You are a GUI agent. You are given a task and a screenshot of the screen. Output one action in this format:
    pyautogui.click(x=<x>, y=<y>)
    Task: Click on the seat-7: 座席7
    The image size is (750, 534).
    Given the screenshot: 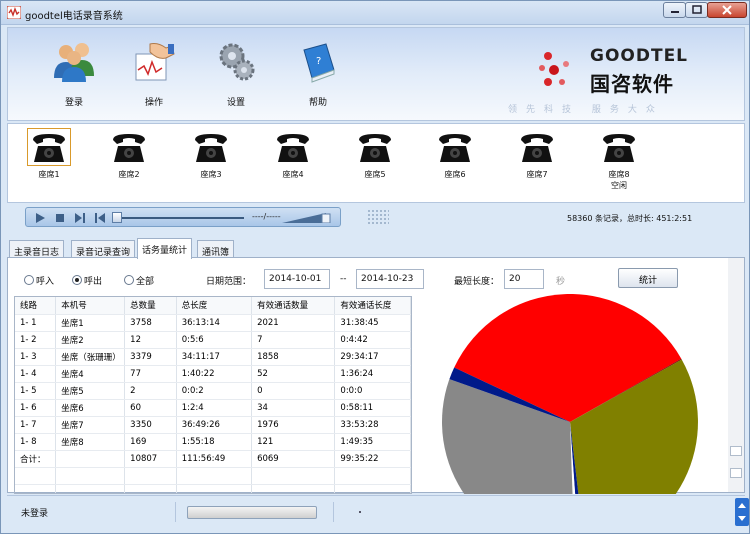 What is the action you would take?
    pyautogui.click(x=537, y=161)
    